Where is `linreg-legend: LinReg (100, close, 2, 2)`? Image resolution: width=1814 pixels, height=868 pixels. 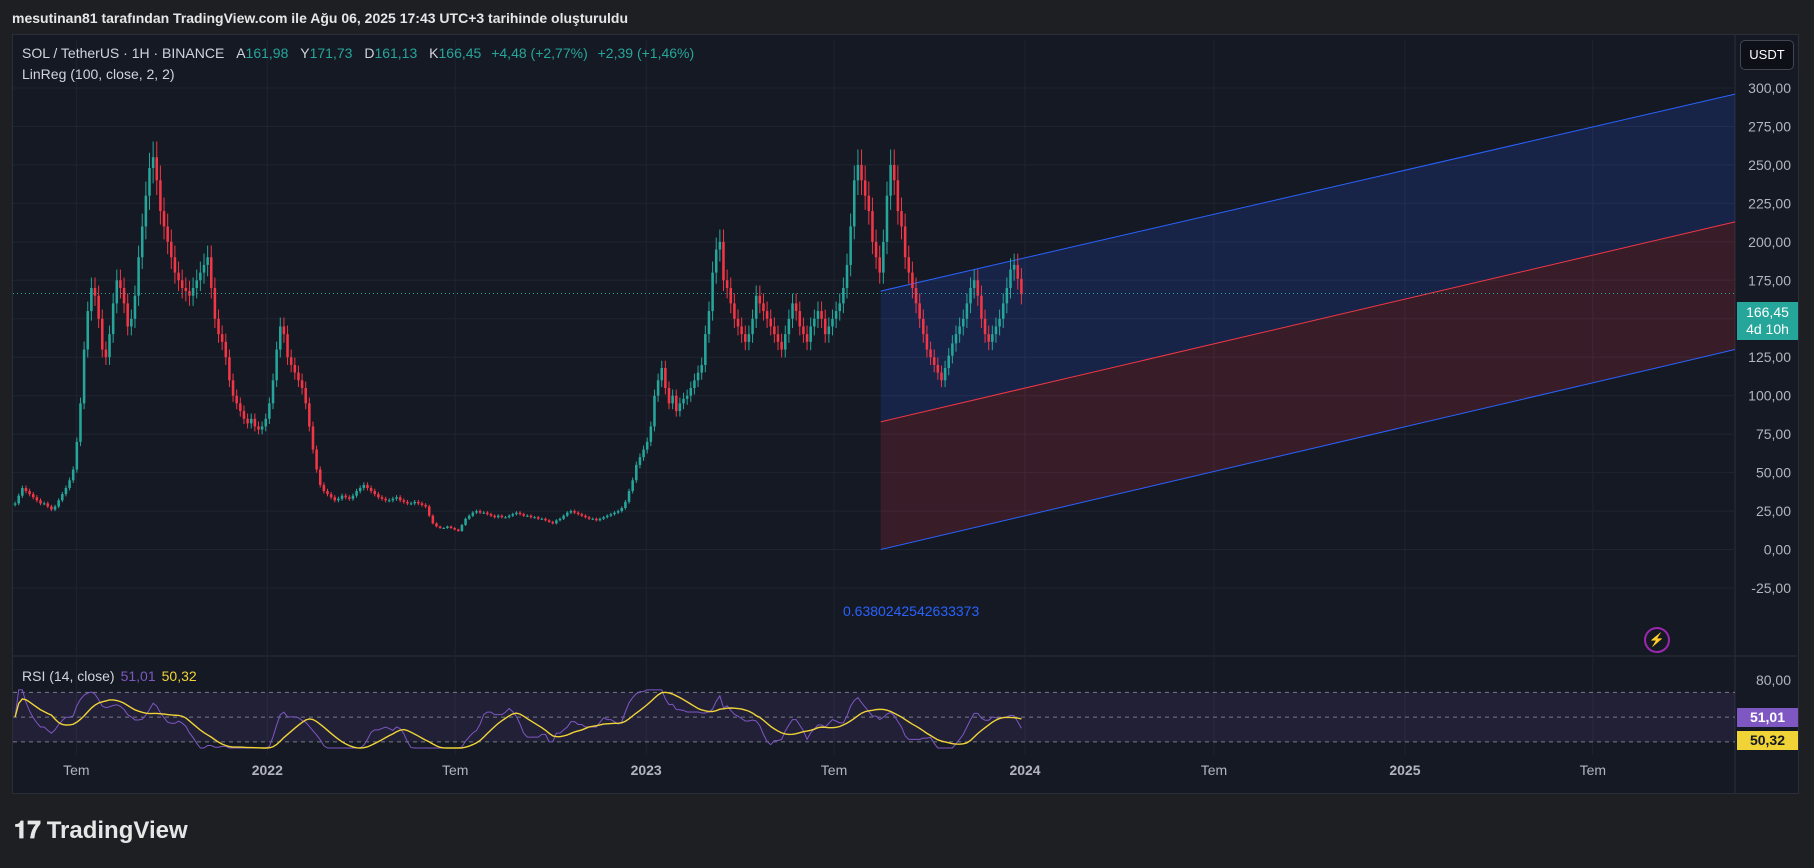
linreg-legend: LinReg (100, close, 2, 2) is located at coordinates (98, 74).